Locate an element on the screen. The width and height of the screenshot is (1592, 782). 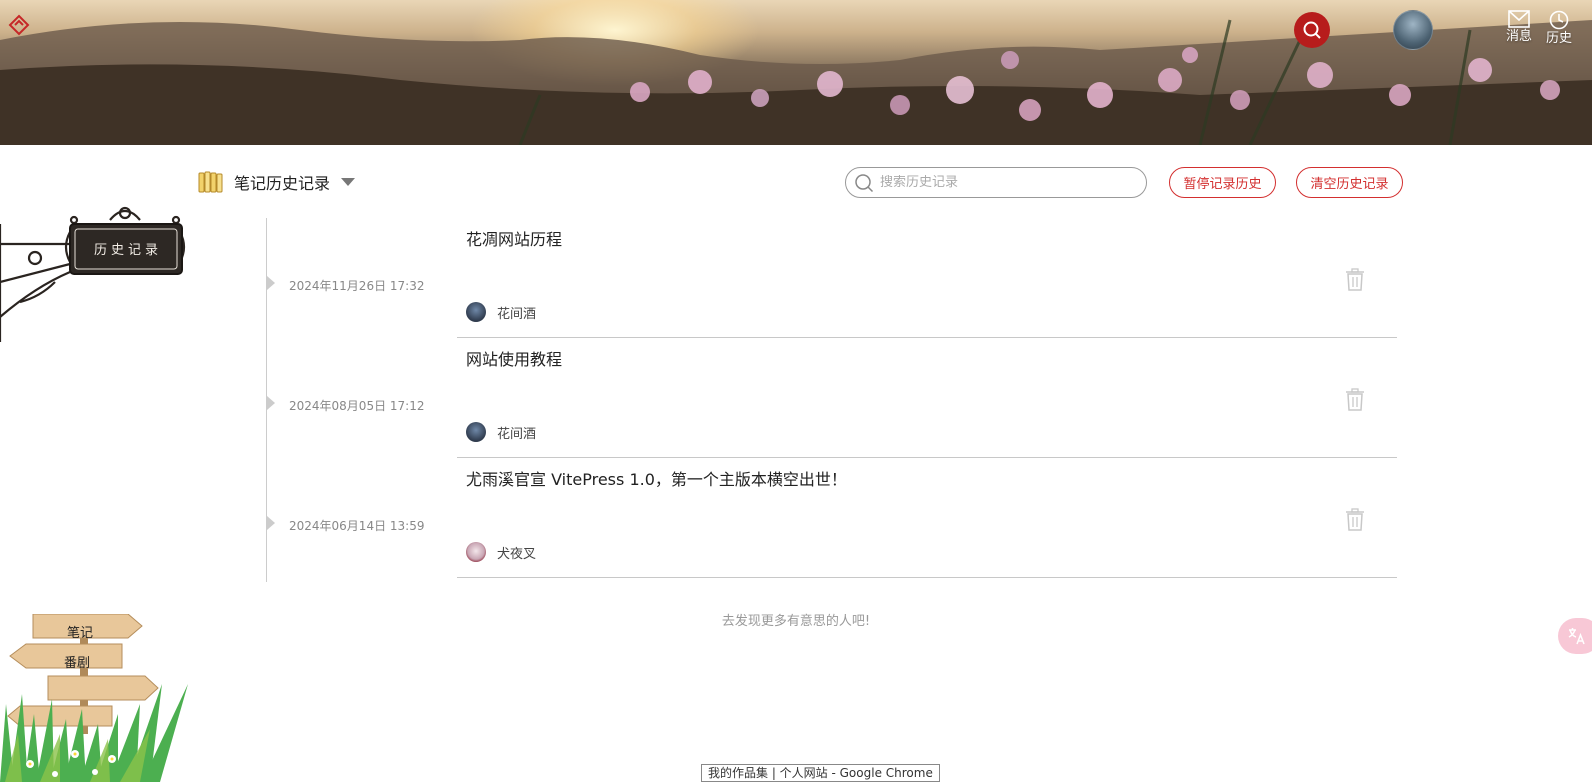
entry-title: 网站使用教程 is located at coordinates (514, 358).